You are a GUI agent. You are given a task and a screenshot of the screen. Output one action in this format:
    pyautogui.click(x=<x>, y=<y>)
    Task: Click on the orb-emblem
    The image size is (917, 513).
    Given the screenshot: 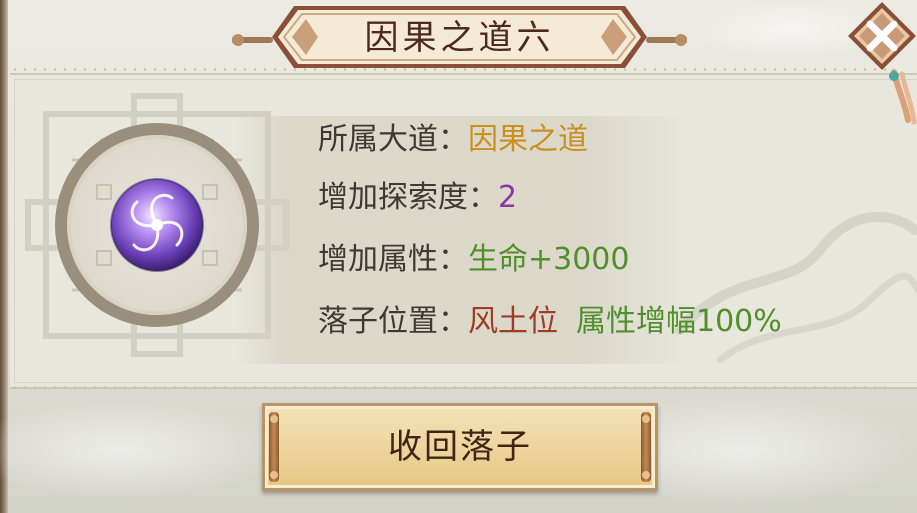 What is the action you would take?
    pyautogui.click(x=157, y=225)
    